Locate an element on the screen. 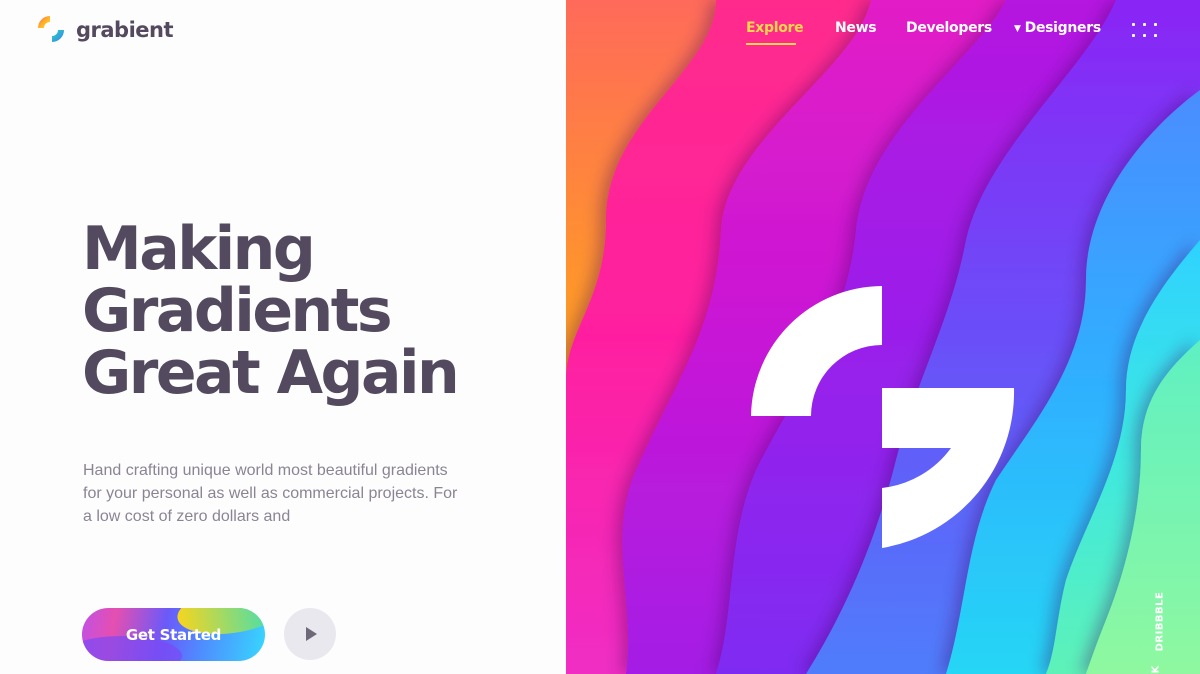 This screenshot has height=674, width=1200. side-link-cut-label: K is located at coordinates (1156, 669).